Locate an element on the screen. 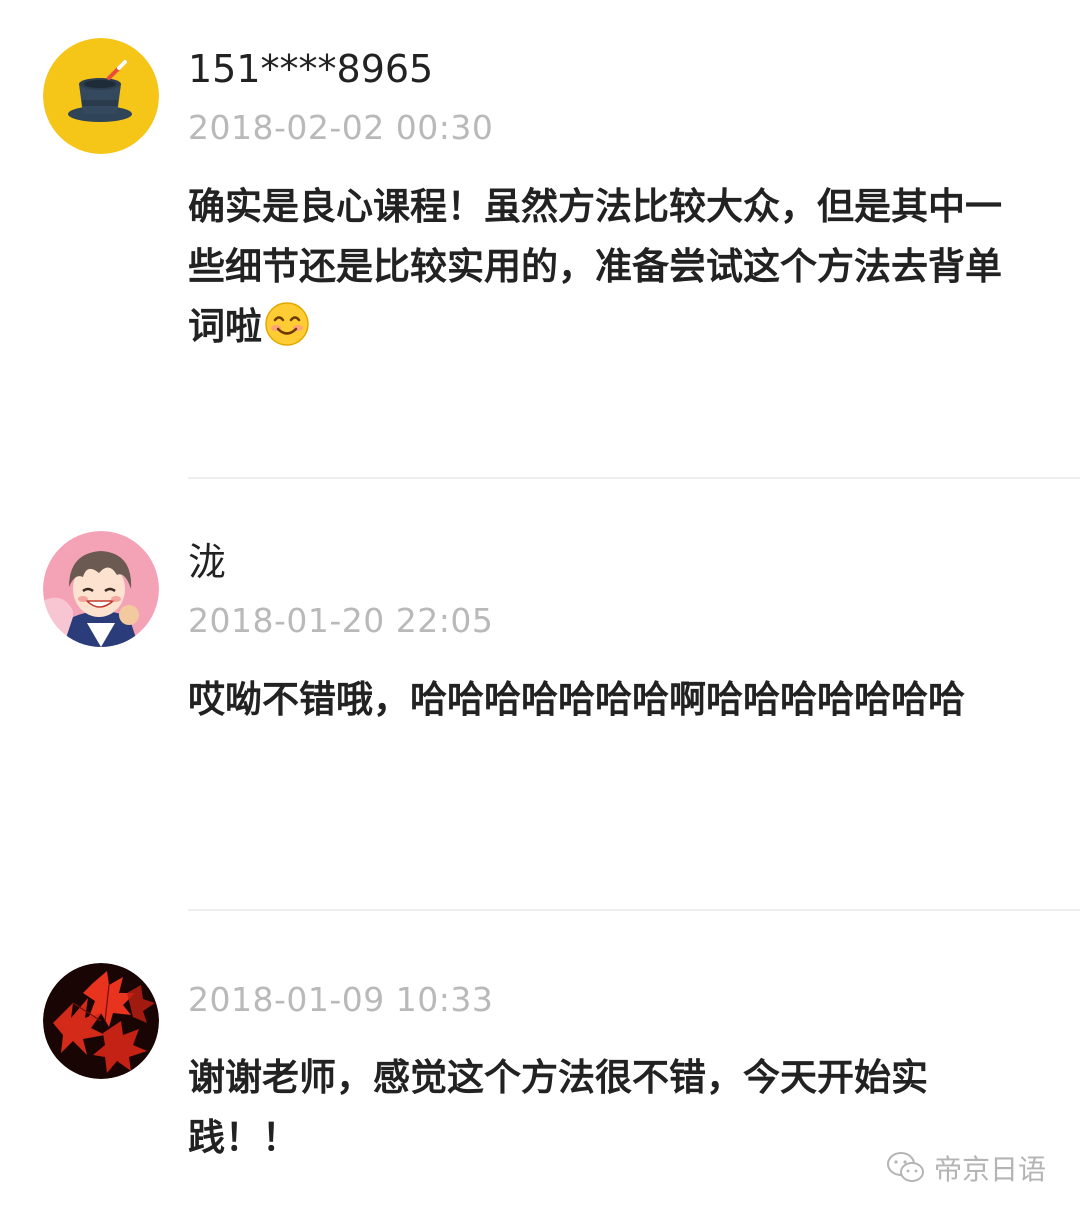 The height and width of the screenshot is (1214, 1080). comment-username: 泷 is located at coordinates (207, 562).